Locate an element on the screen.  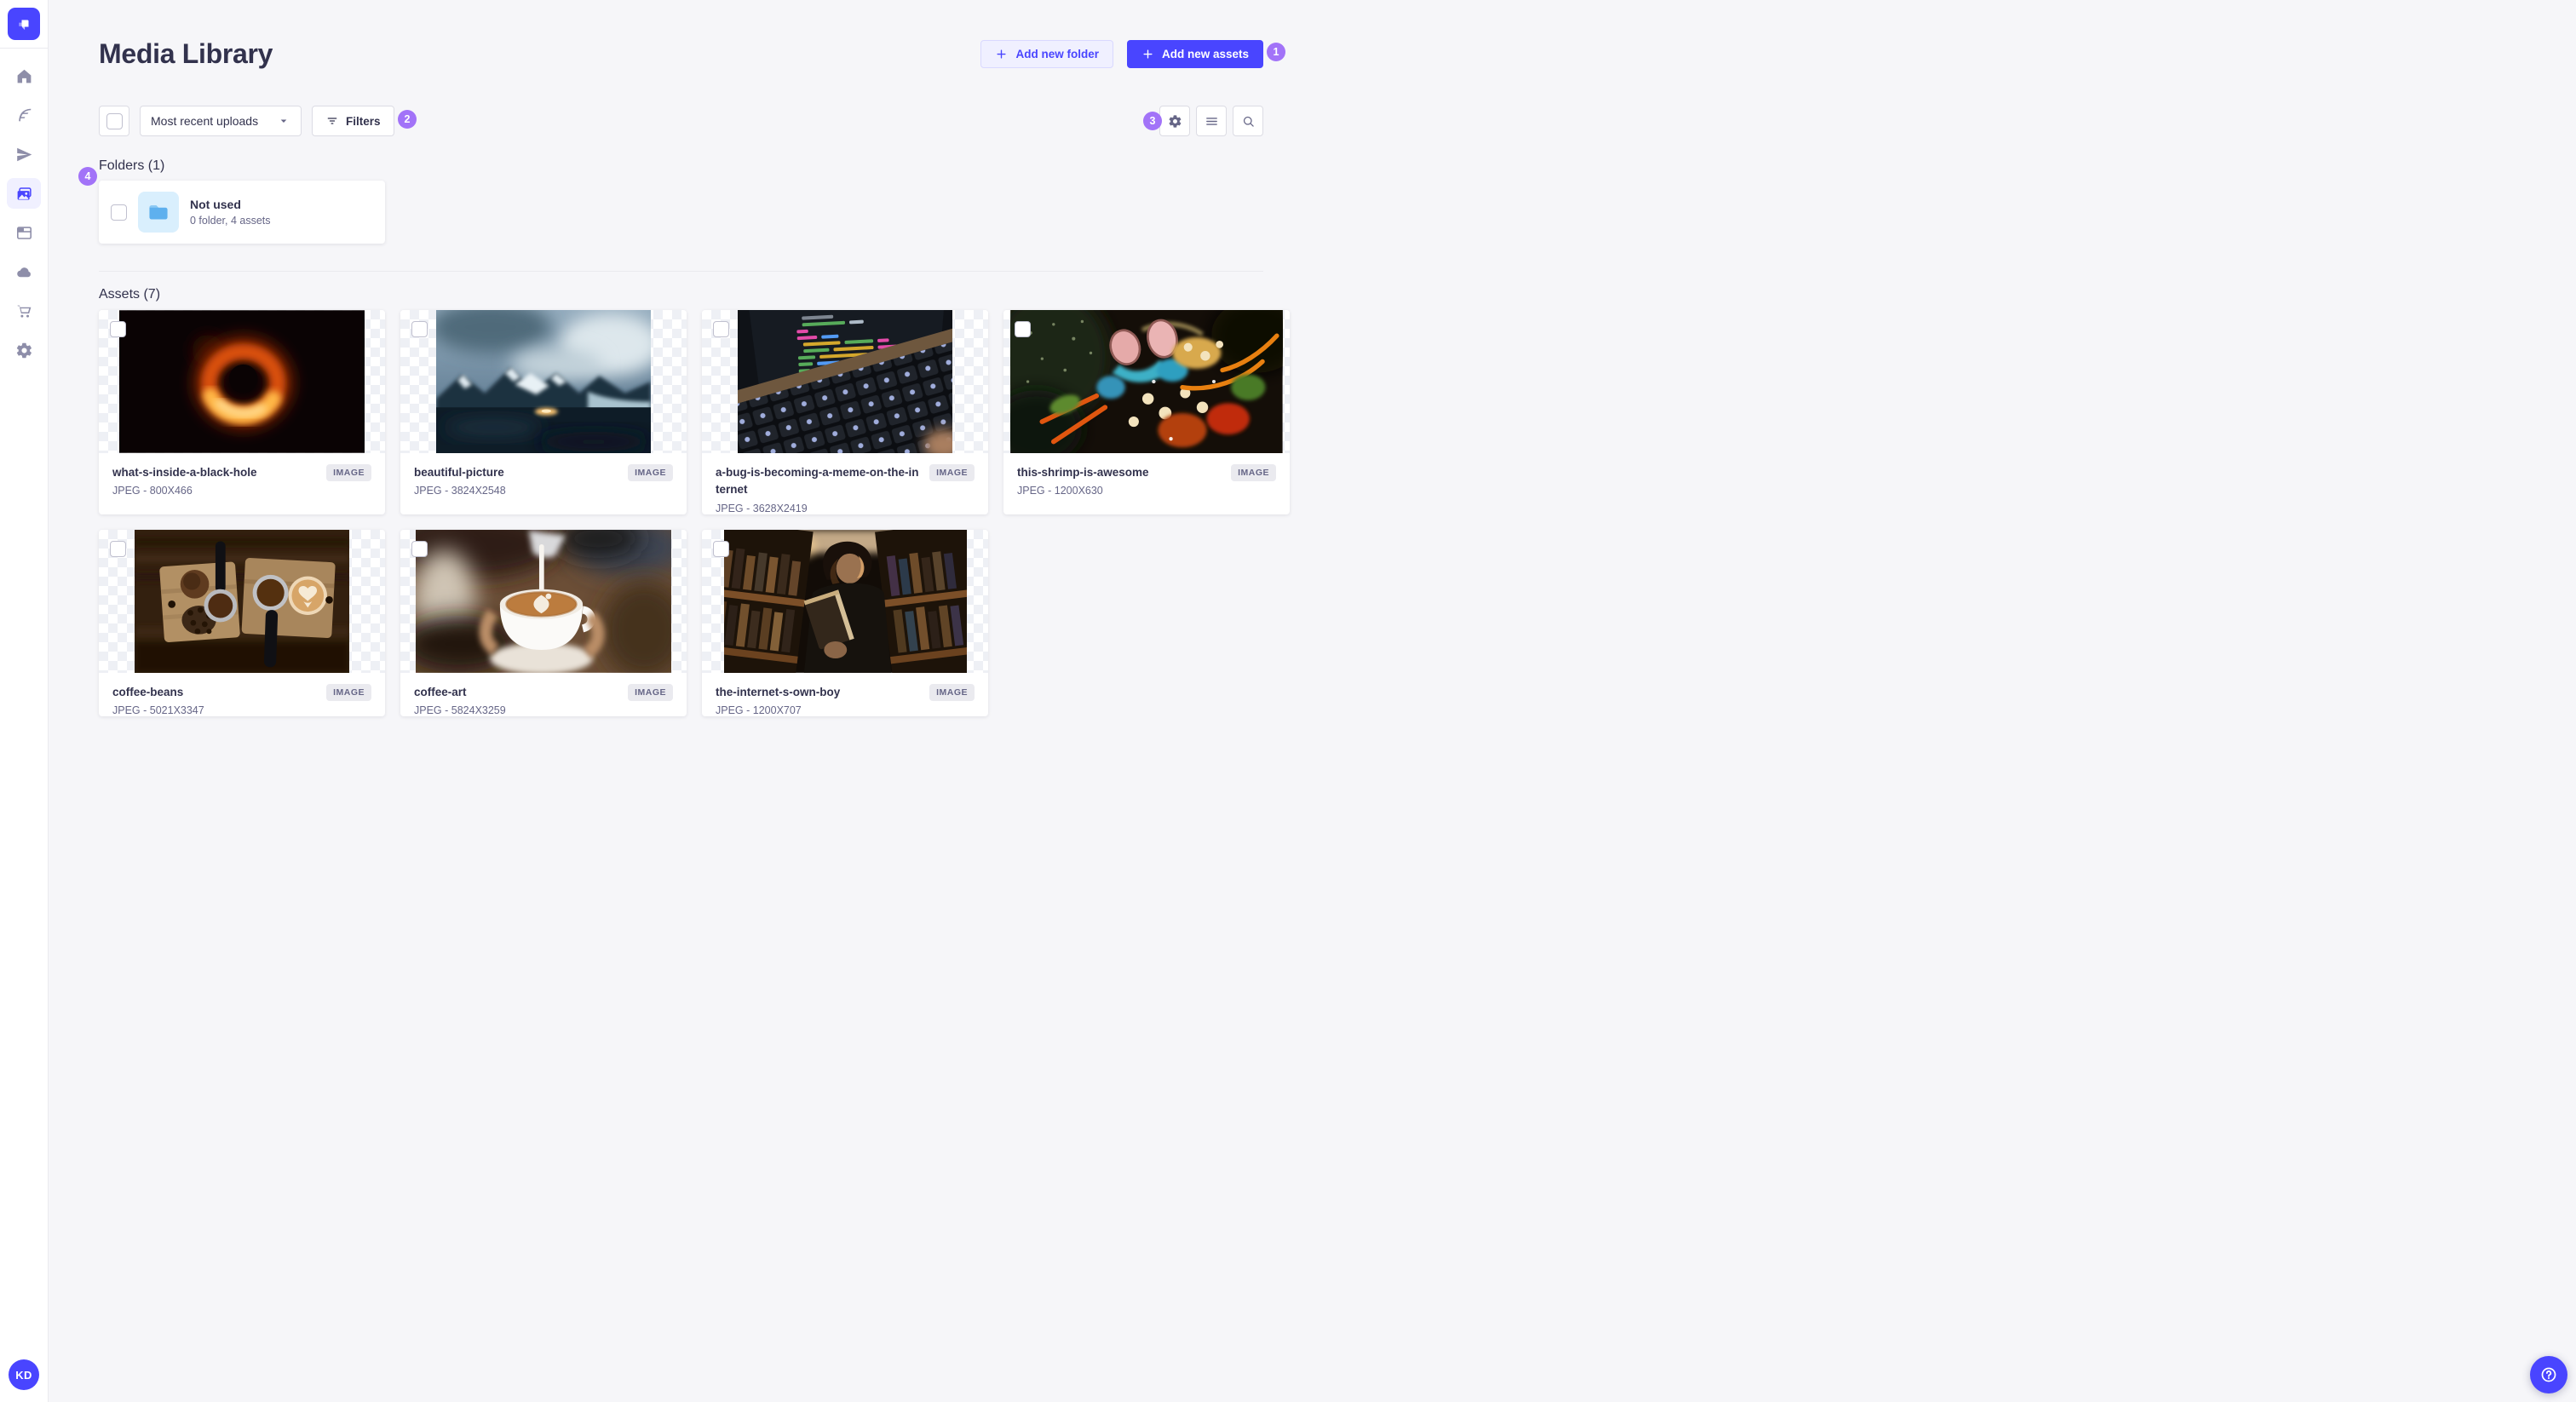
assets-heading: Assets (7) is located at coordinates (130, 294).